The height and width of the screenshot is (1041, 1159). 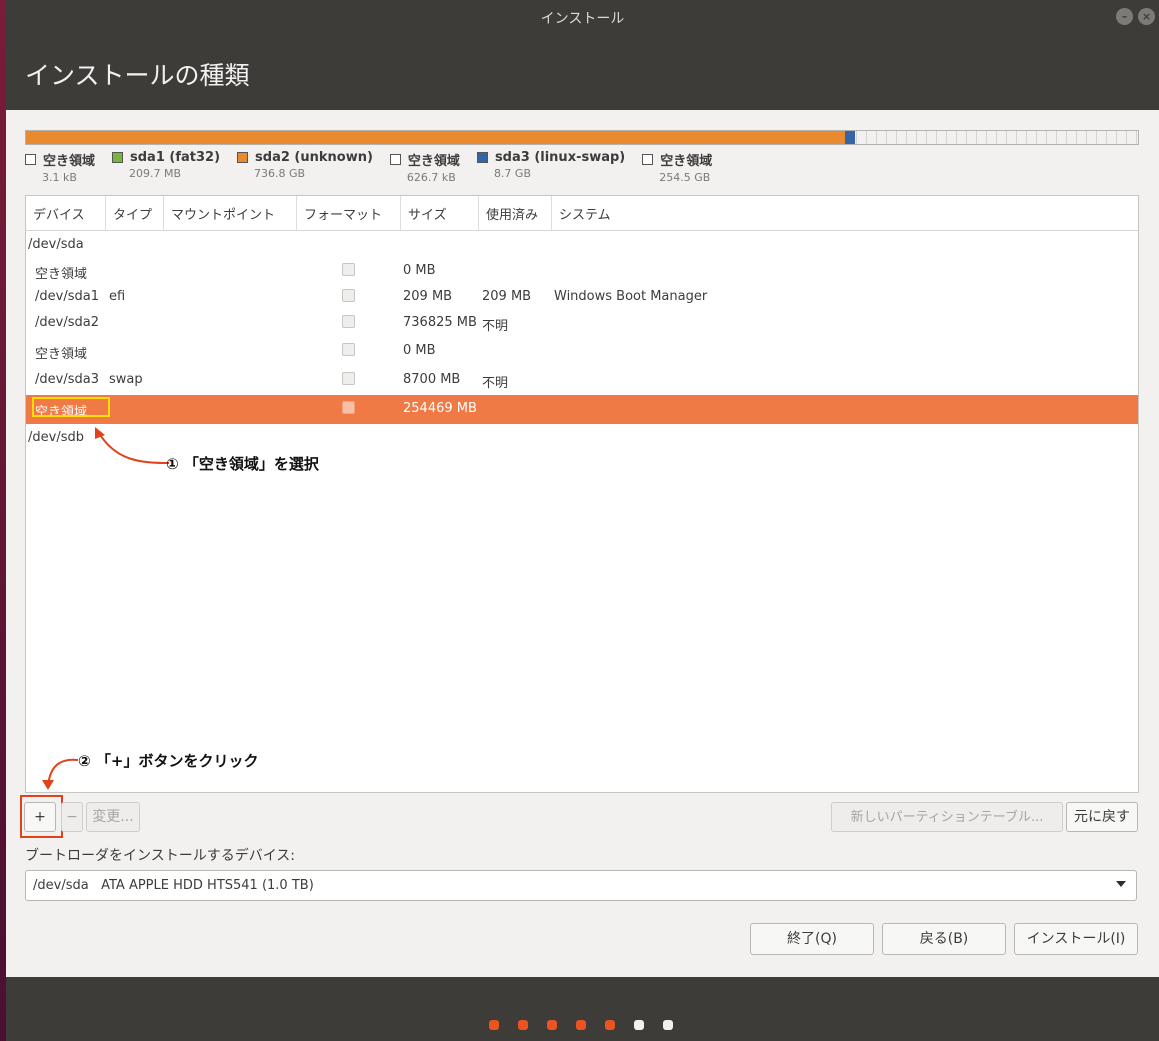 I want to click on back-button: 戻る(B), so click(x=944, y=939).